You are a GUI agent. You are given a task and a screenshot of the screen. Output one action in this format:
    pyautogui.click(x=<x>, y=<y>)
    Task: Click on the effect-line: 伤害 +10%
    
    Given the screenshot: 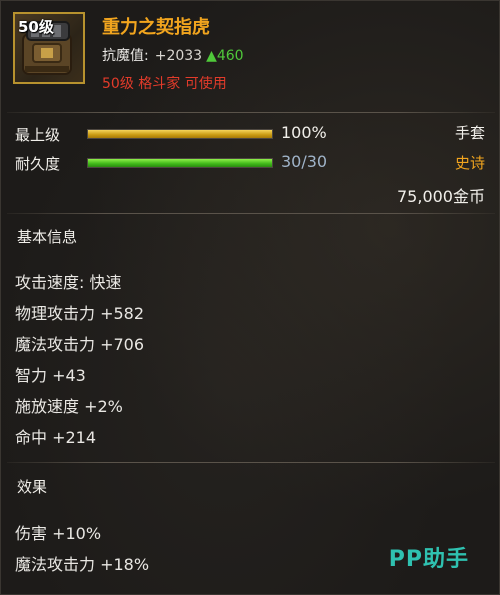 What is the action you would take?
    pyautogui.click(x=58, y=533)
    